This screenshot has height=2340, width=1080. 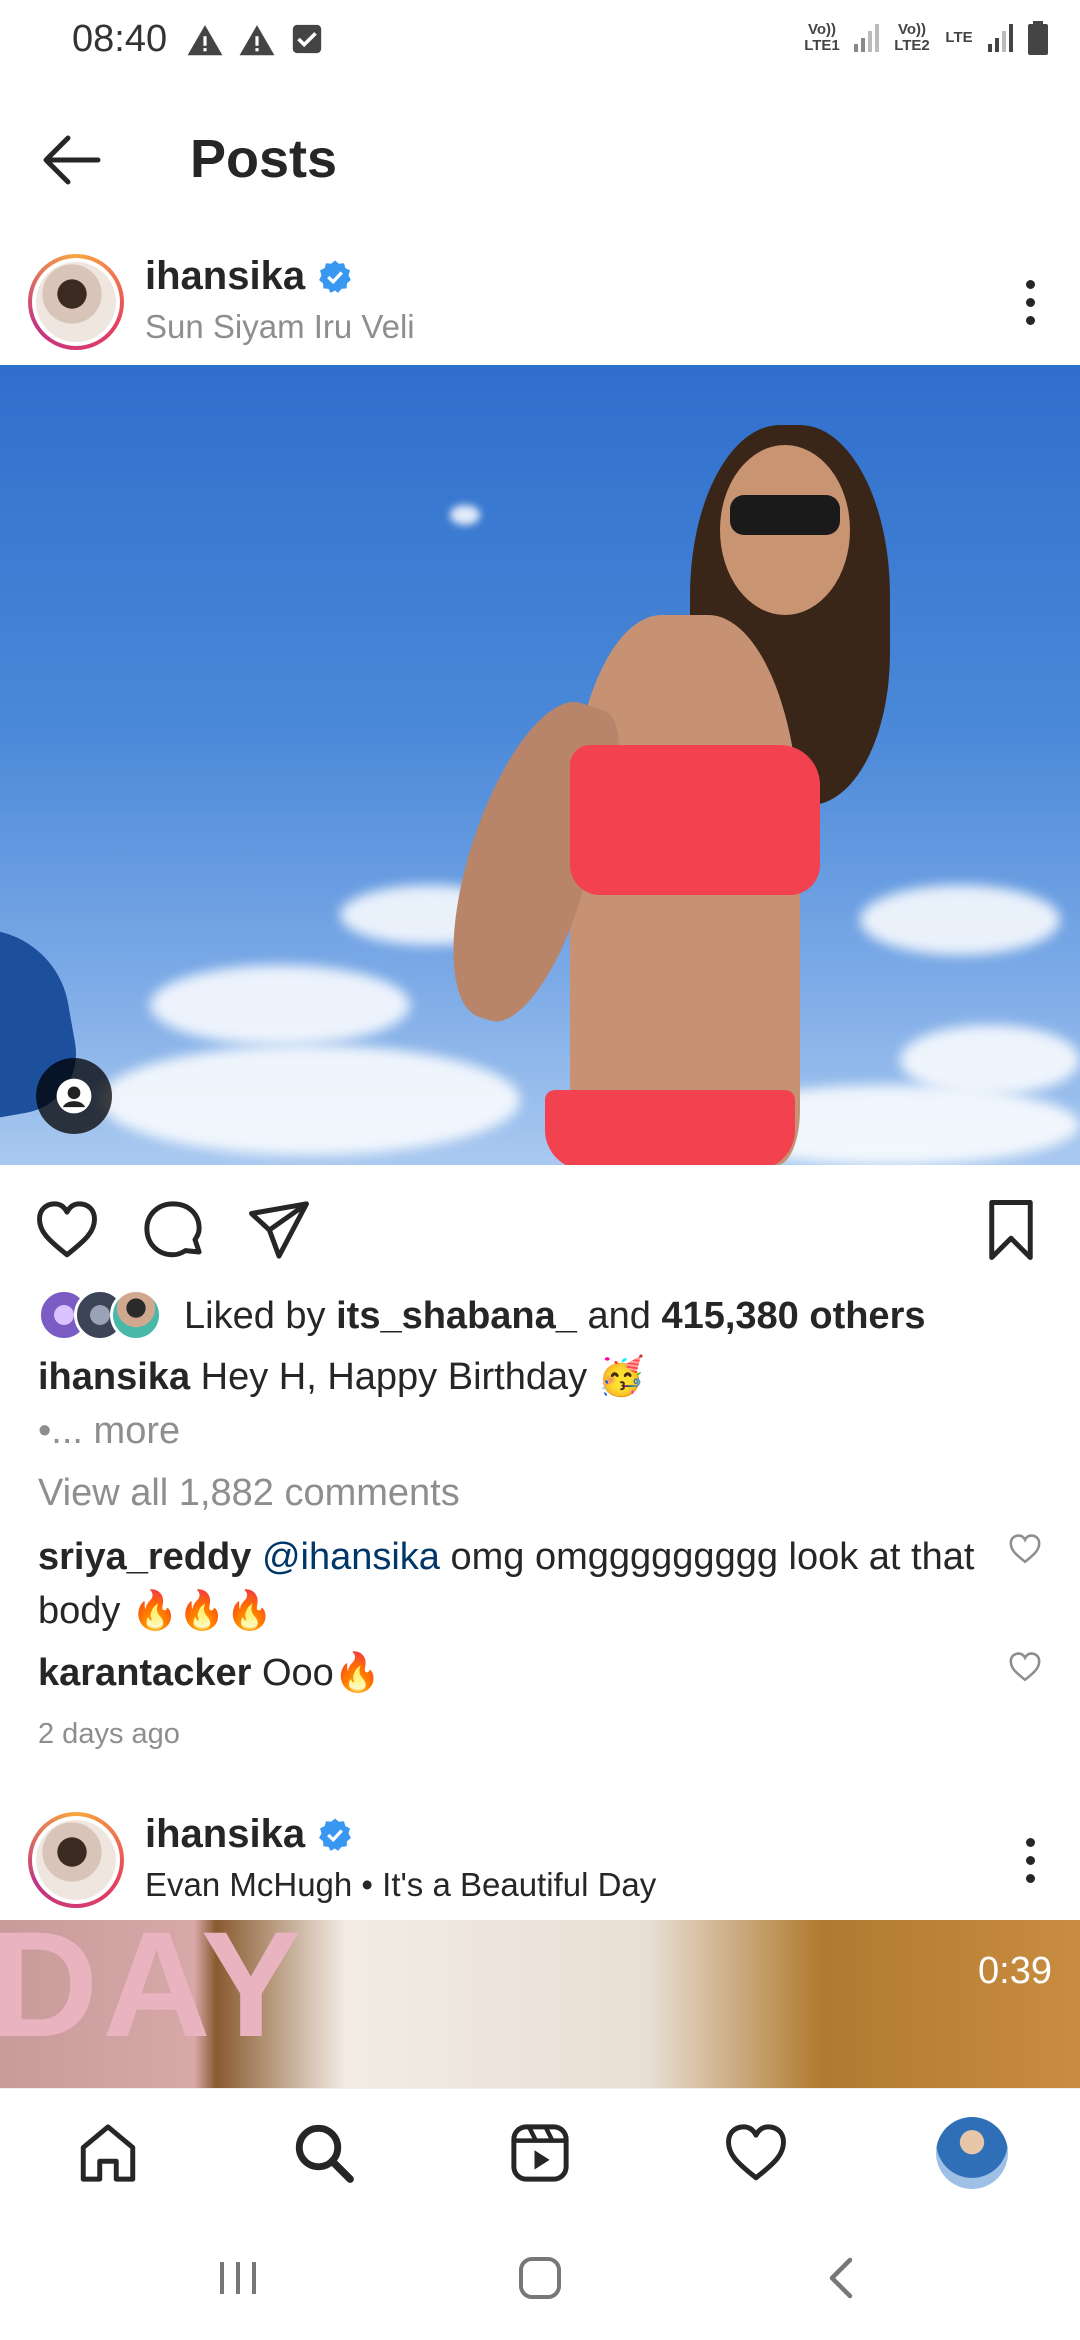 I want to click on video-duration: 0:39, so click(x=1015, y=1971).